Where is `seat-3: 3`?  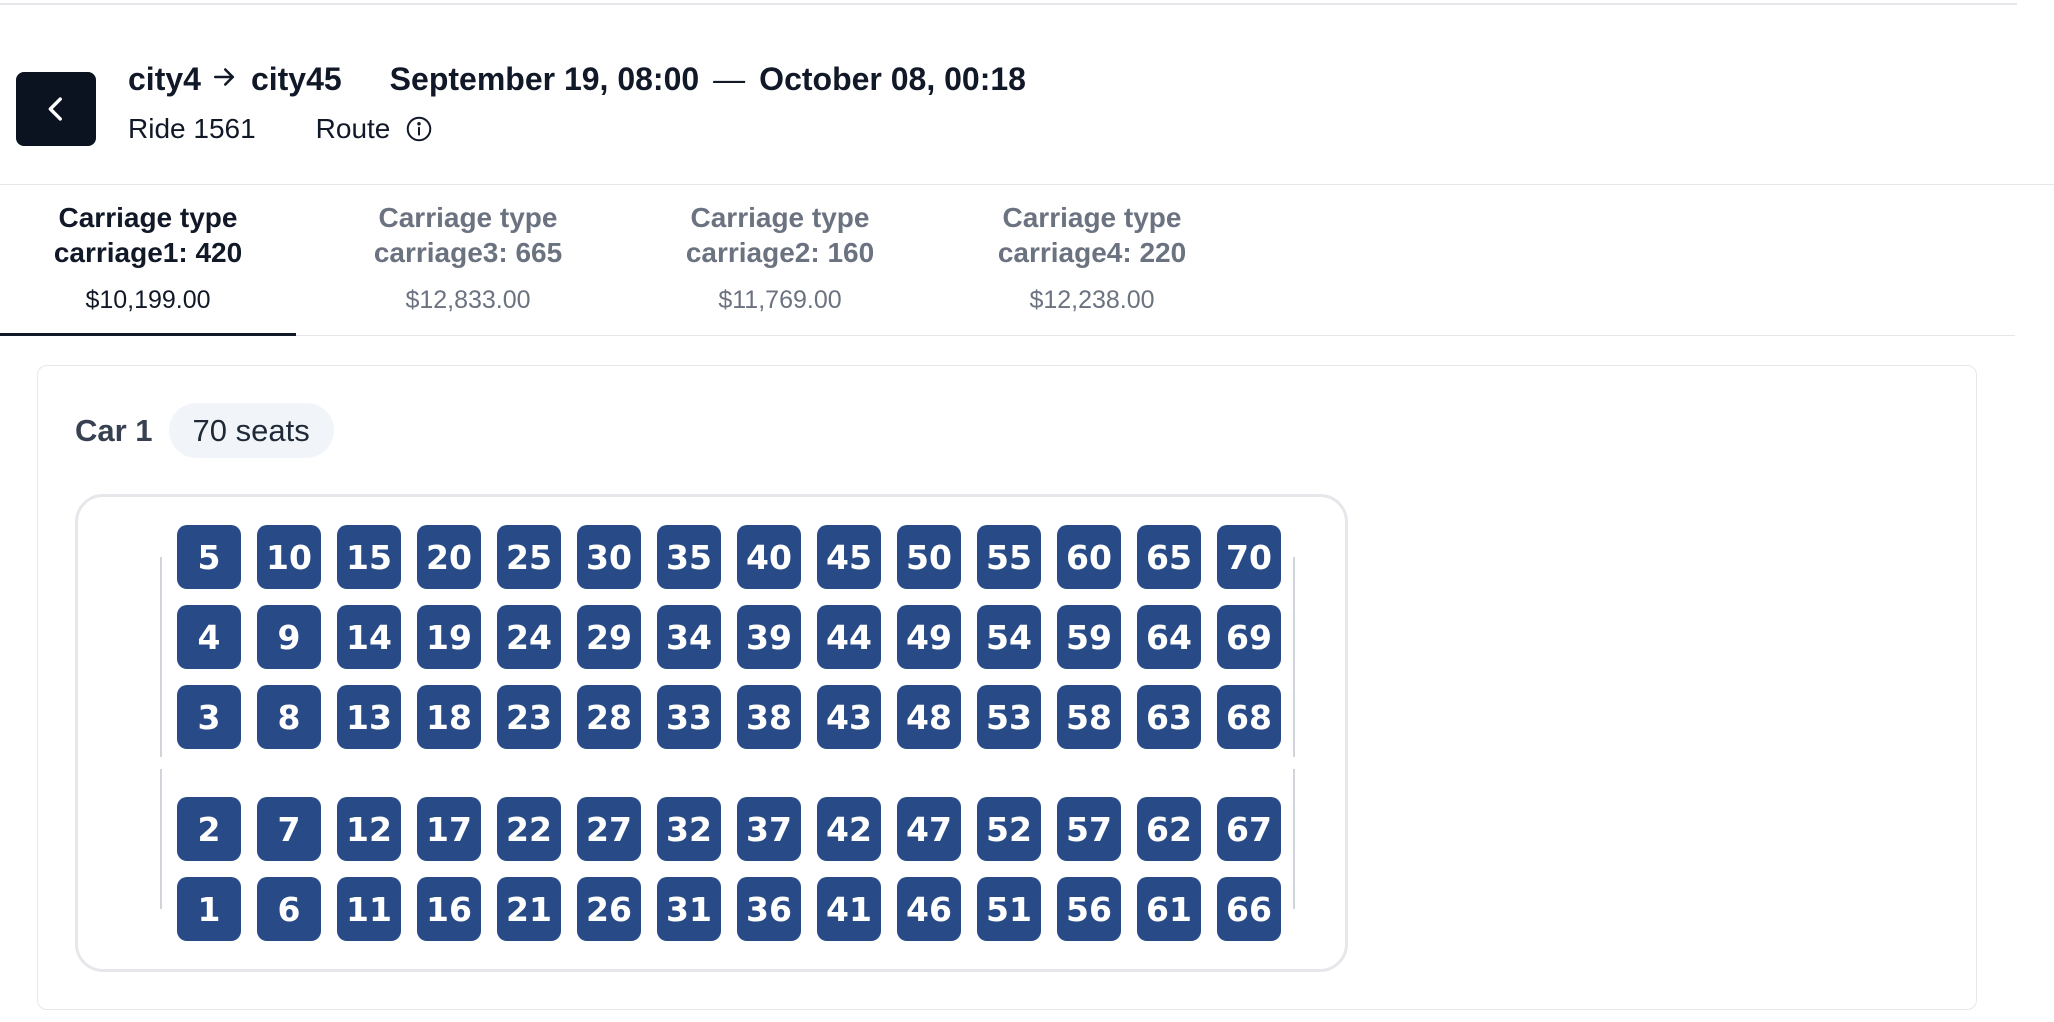
seat-3: 3 is located at coordinates (209, 717).